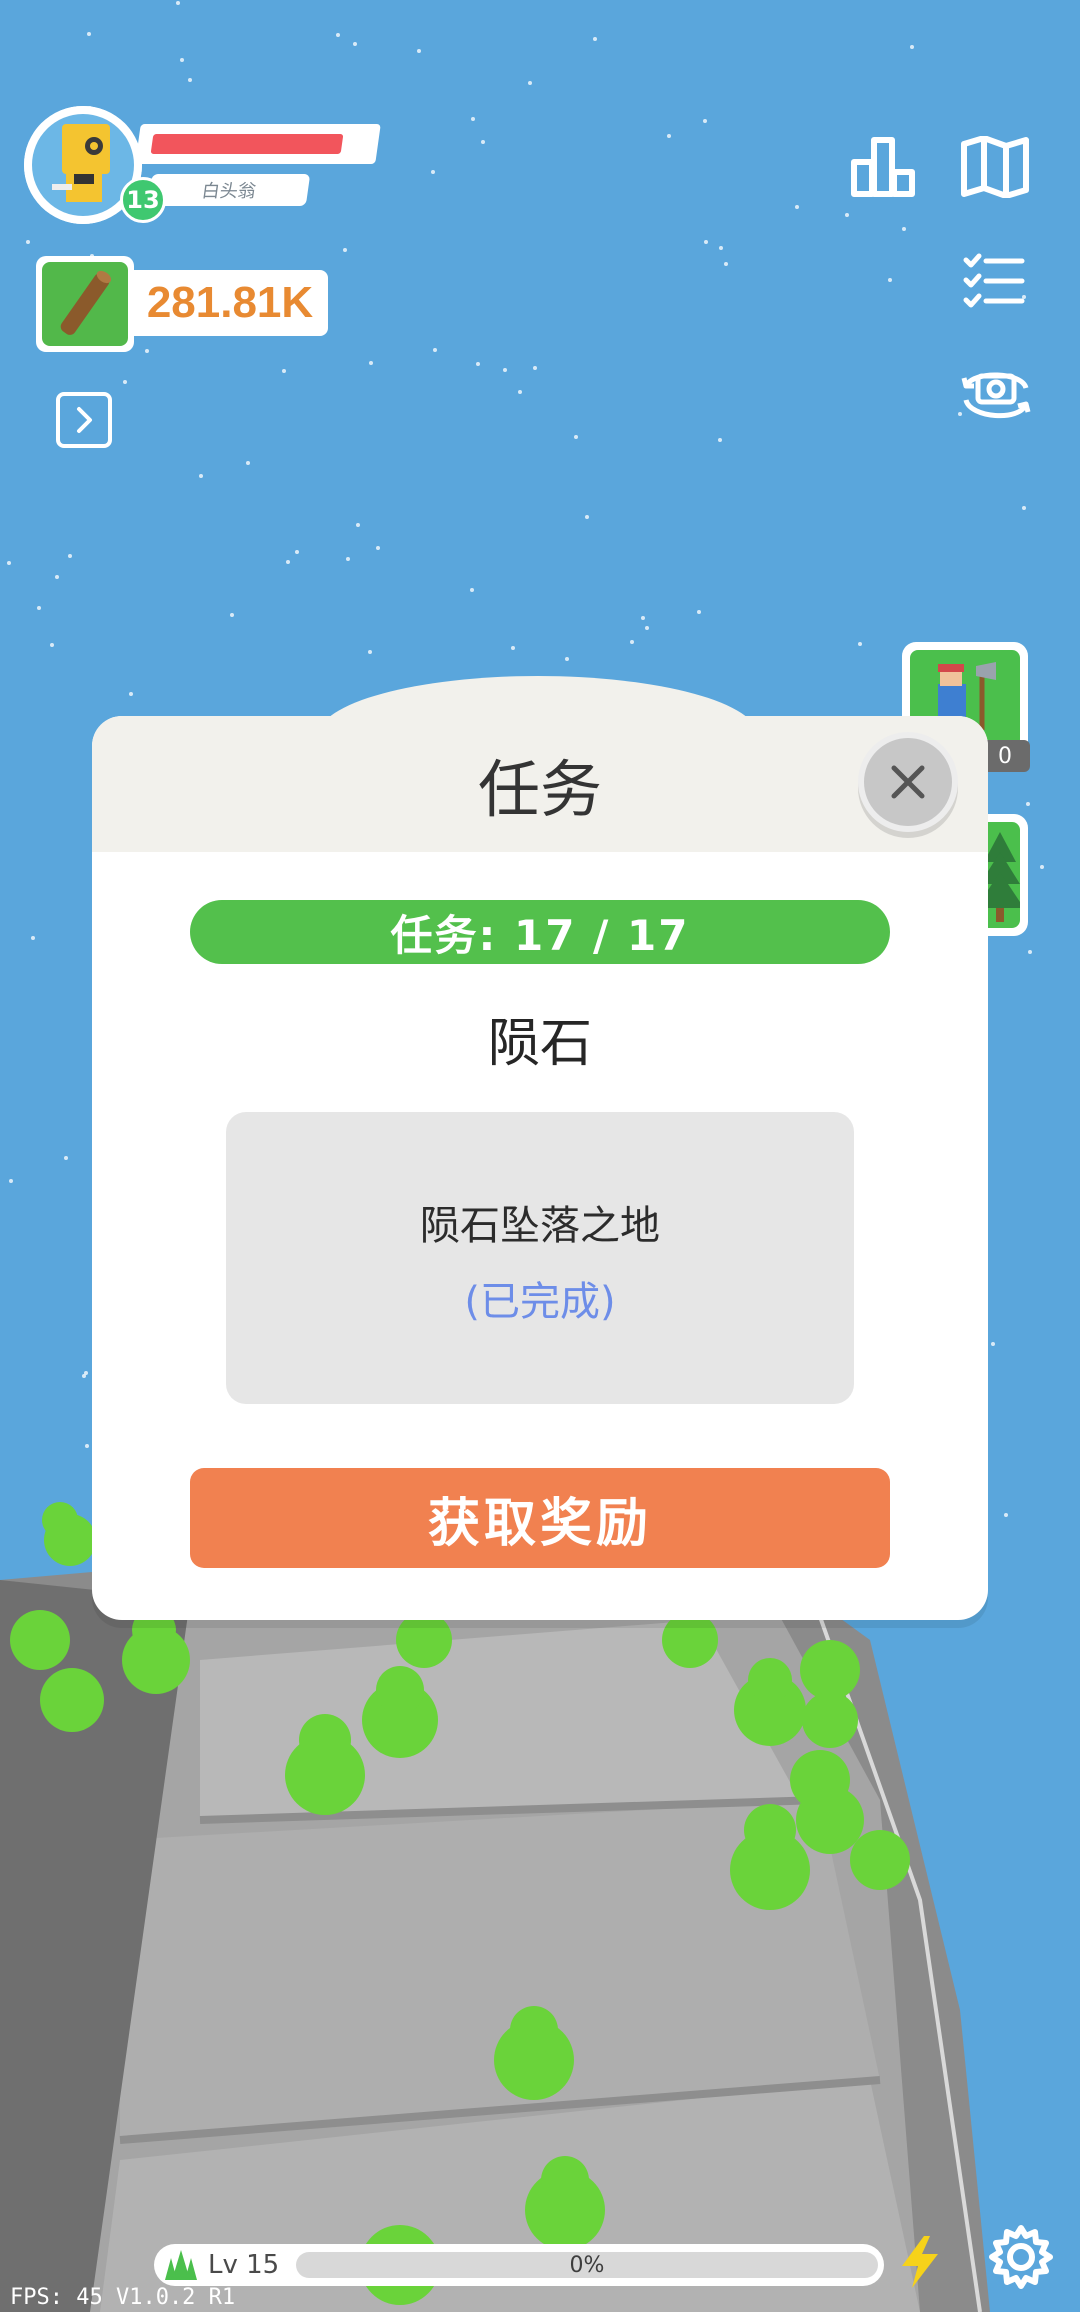 This screenshot has height=2312, width=1080. What do you see at coordinates (539, 1043) in the screenshot?
I see `task-name: 陨石` at bounding box center [539, 1043].